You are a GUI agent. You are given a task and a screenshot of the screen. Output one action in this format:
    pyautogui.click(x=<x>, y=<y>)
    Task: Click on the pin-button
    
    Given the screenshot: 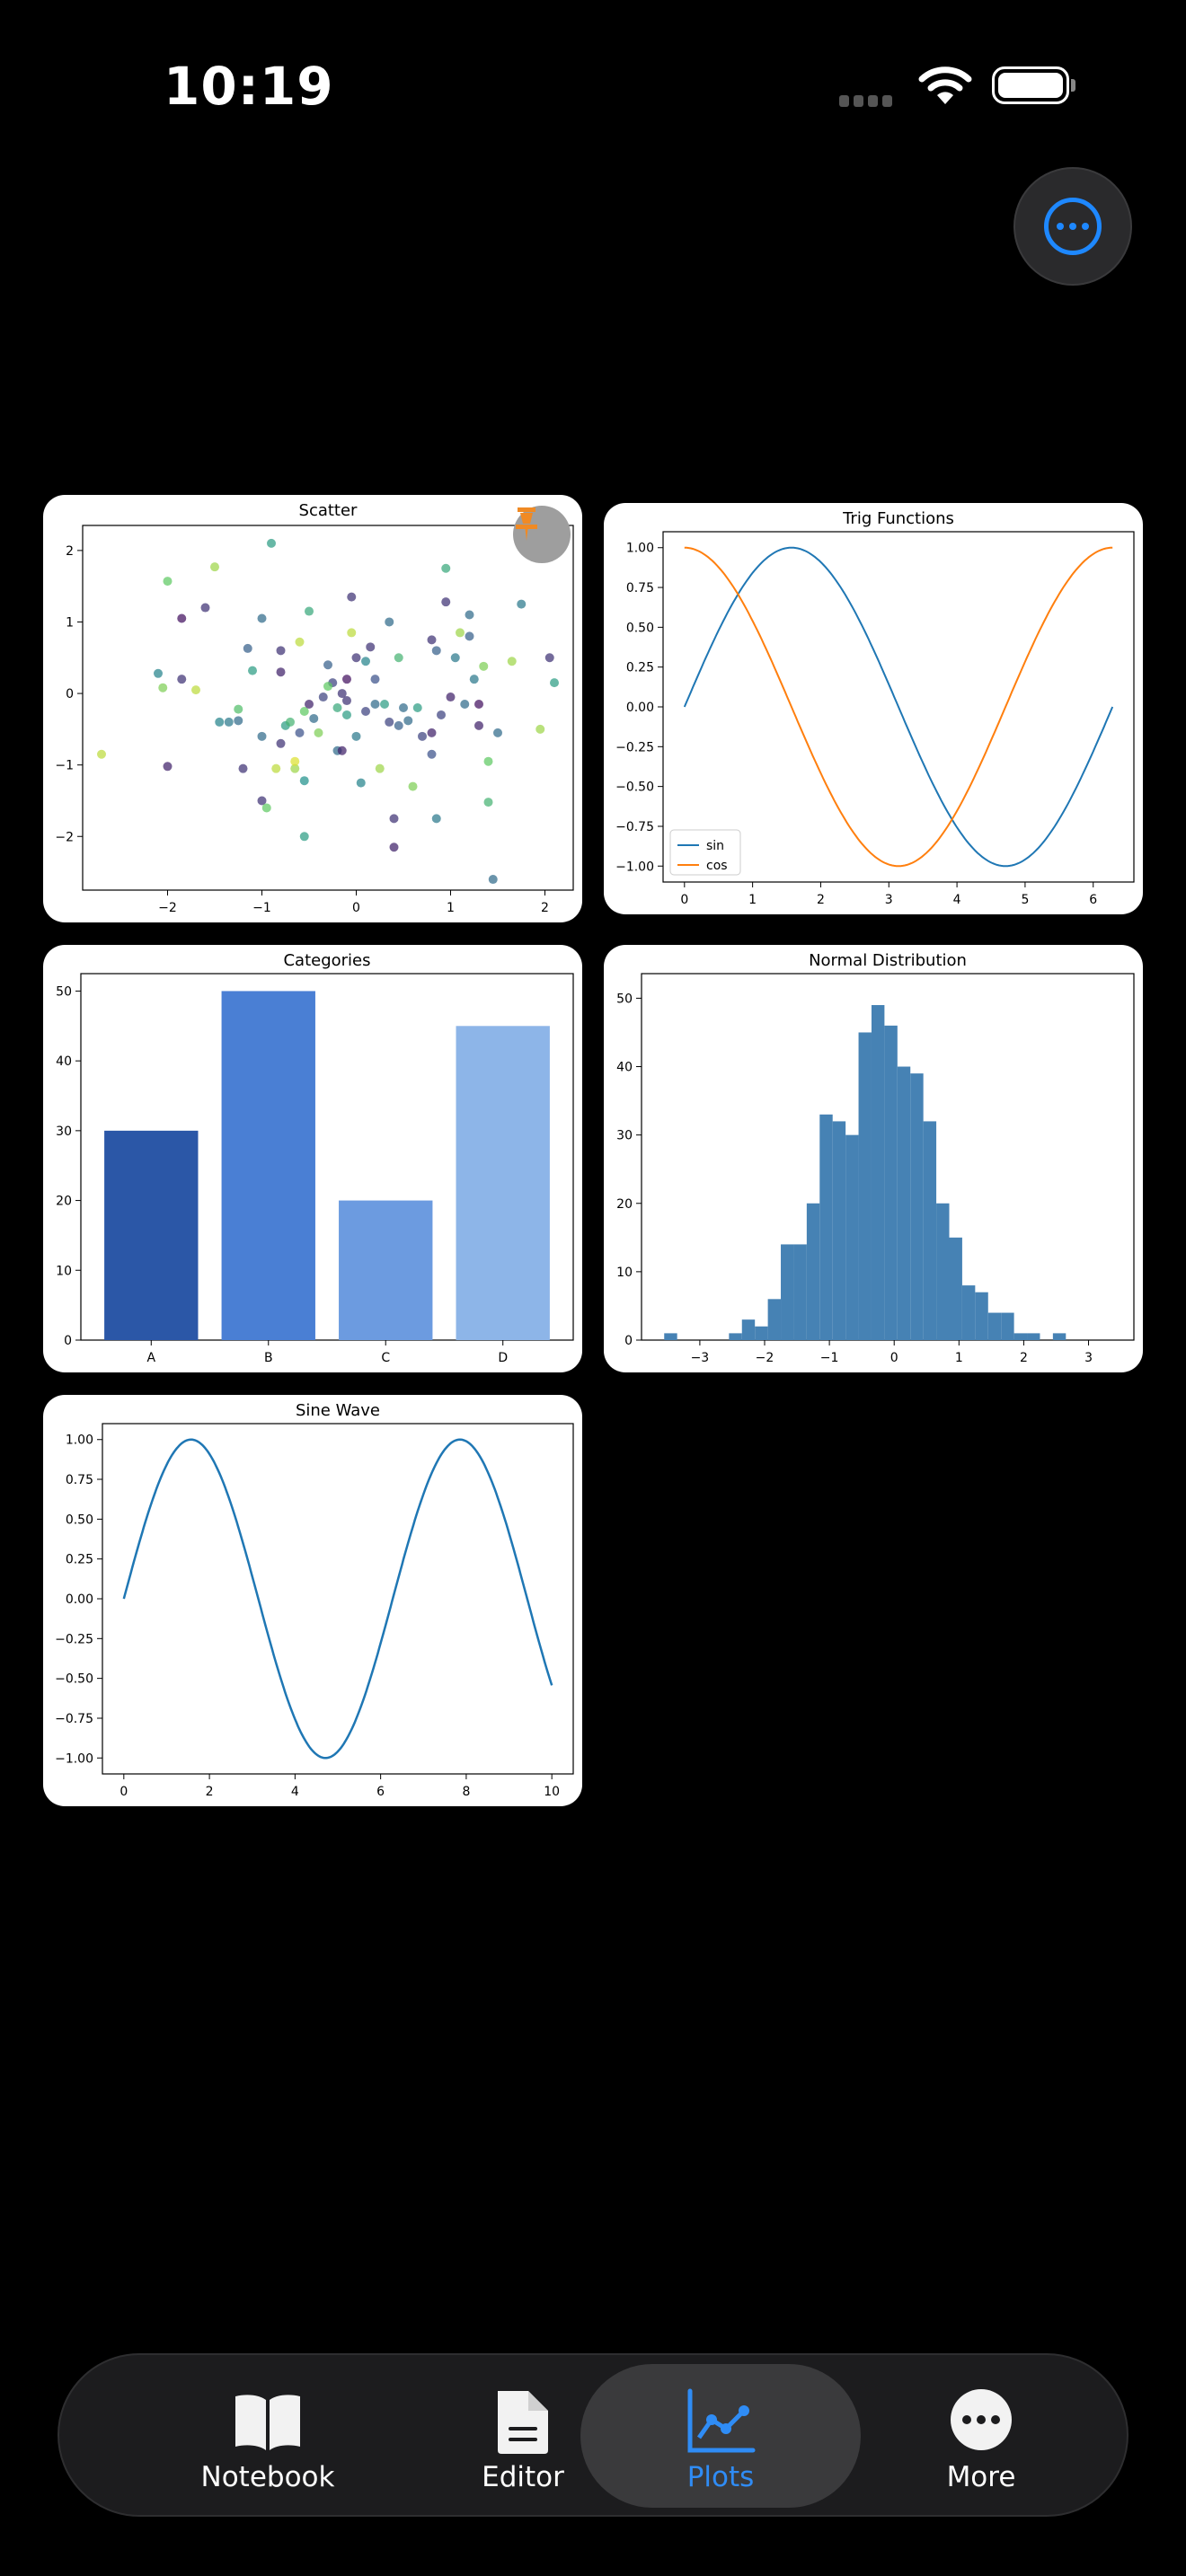 What is the action you would take?
    pyautogui.click(x=542, y=534)
    